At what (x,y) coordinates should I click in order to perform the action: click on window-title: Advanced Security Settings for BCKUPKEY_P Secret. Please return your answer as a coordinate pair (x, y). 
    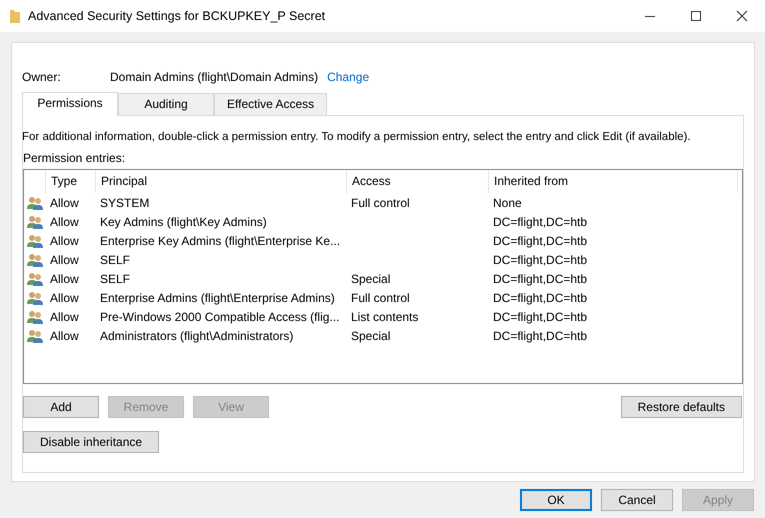
    Looking at the image, I should click on (177, 16).